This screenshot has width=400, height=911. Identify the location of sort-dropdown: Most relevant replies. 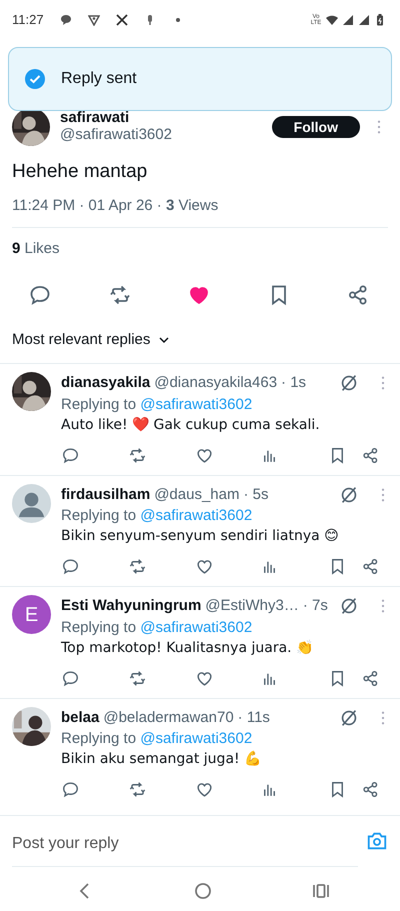
(92, 334).